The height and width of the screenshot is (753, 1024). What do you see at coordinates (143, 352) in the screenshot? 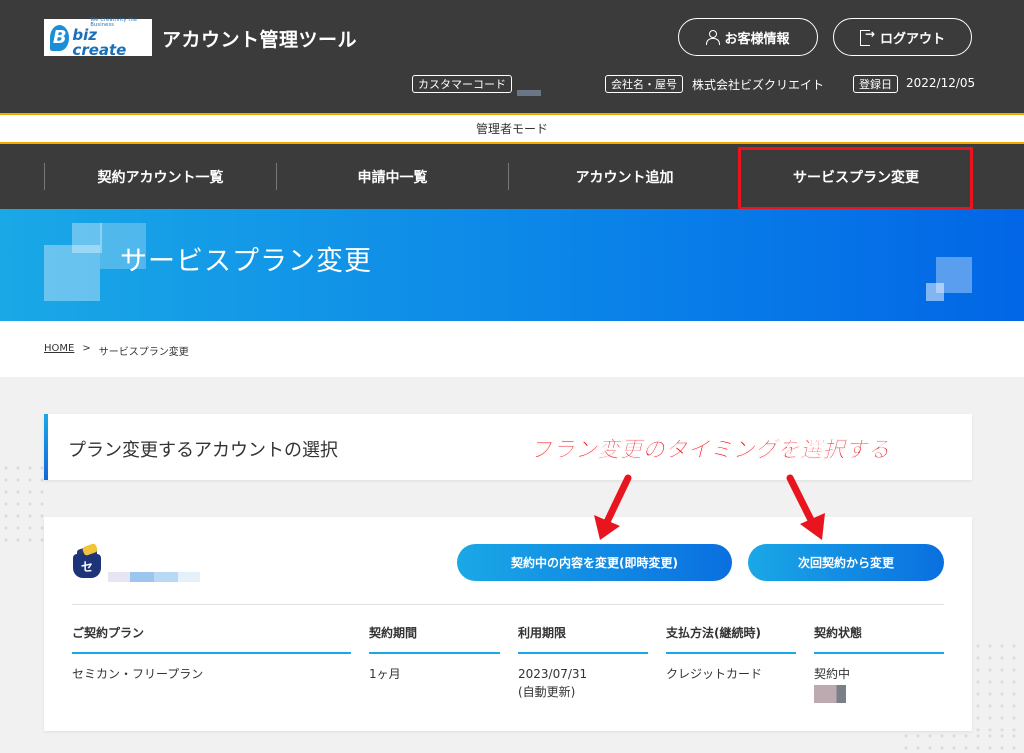
I see `breadcrumb-current: サービスプラン変更` at bounding box center [143, 352].